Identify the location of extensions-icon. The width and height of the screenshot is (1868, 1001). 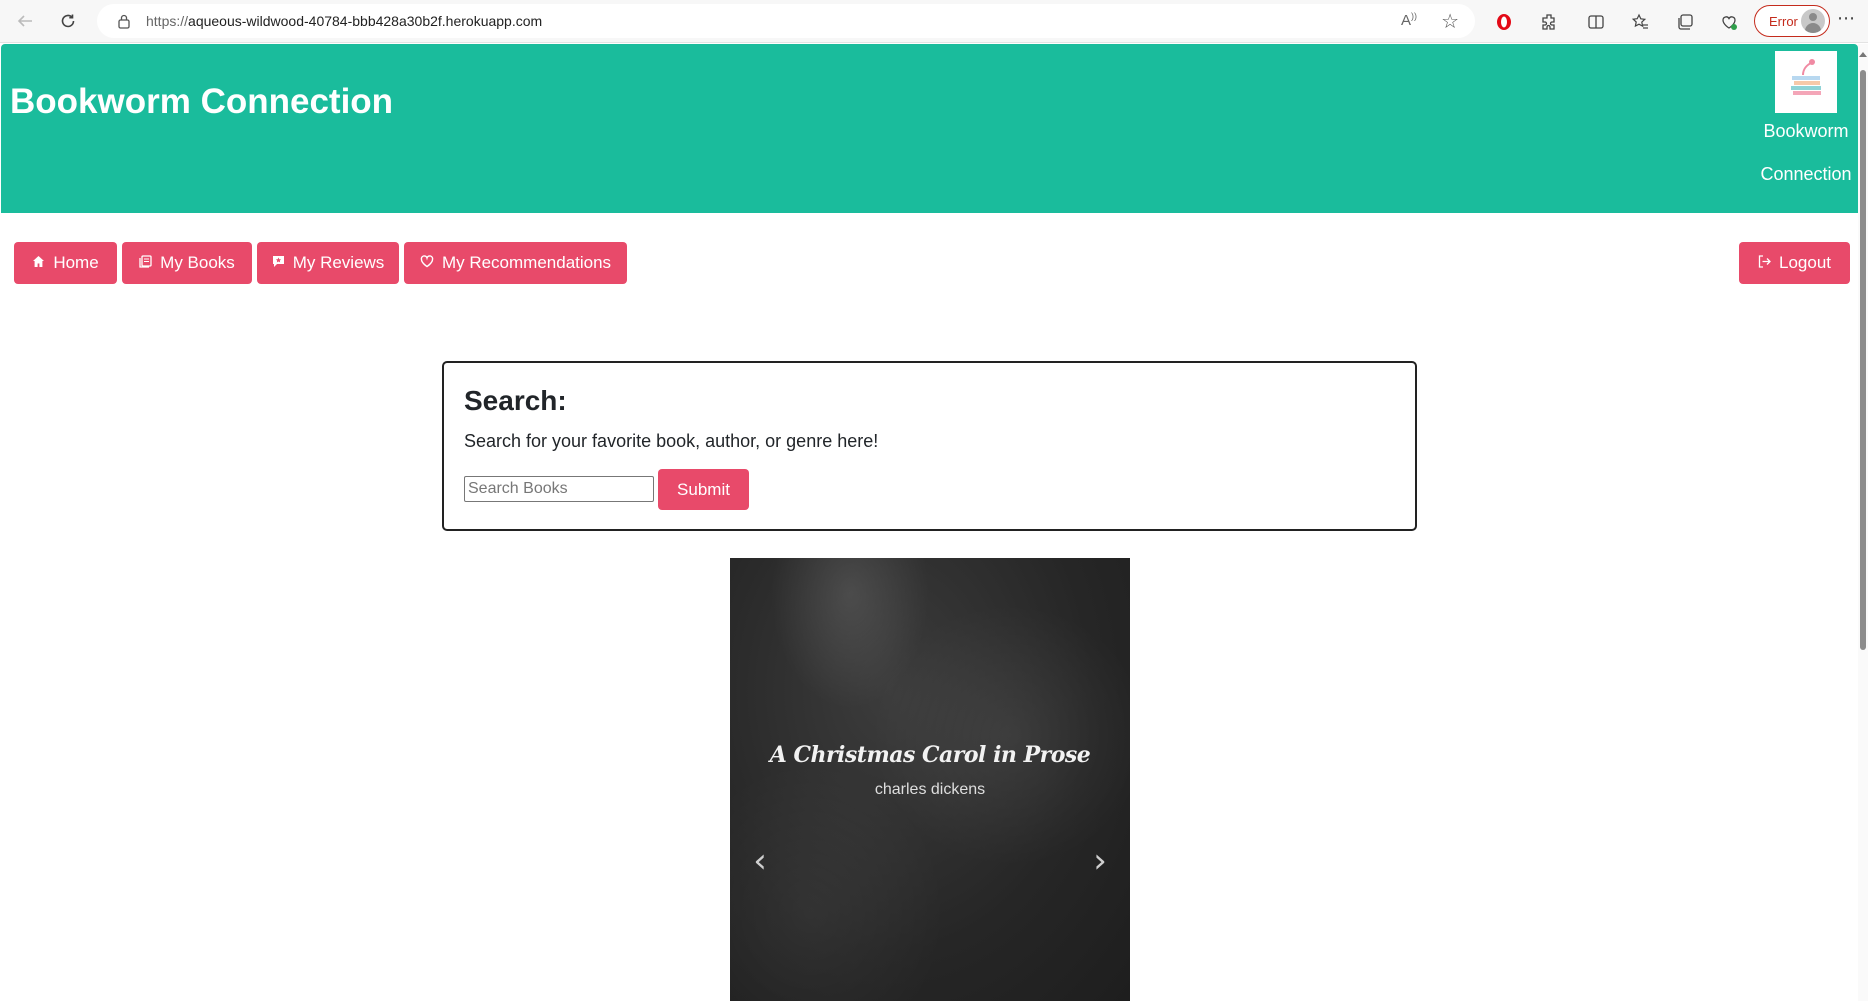
(1549, 22).